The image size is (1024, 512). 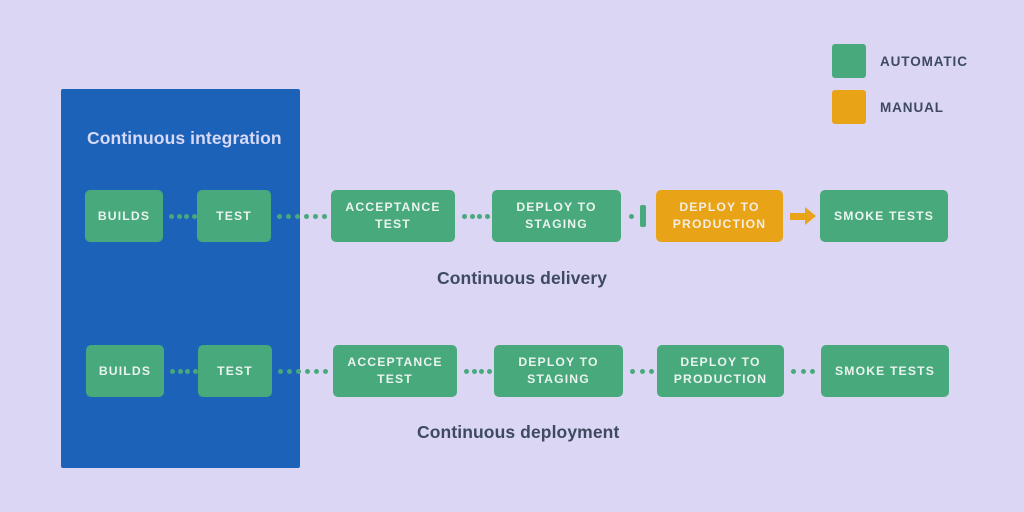 I want to click on legend-item-manual: MANUAL, so click(x=922, y=107).